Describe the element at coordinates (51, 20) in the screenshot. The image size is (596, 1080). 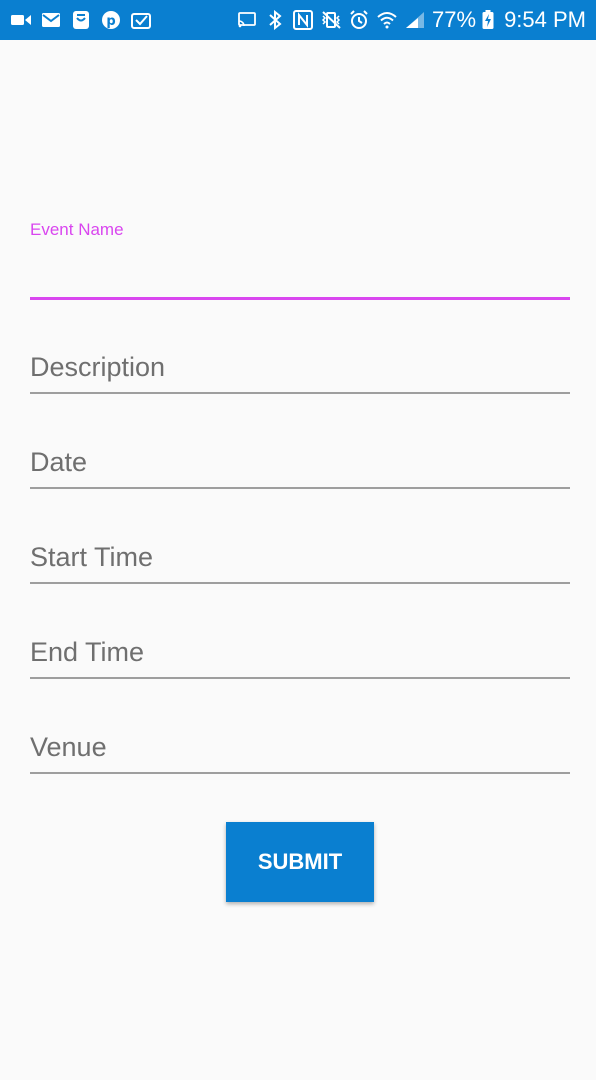
I see `gmail-icon` at that location.